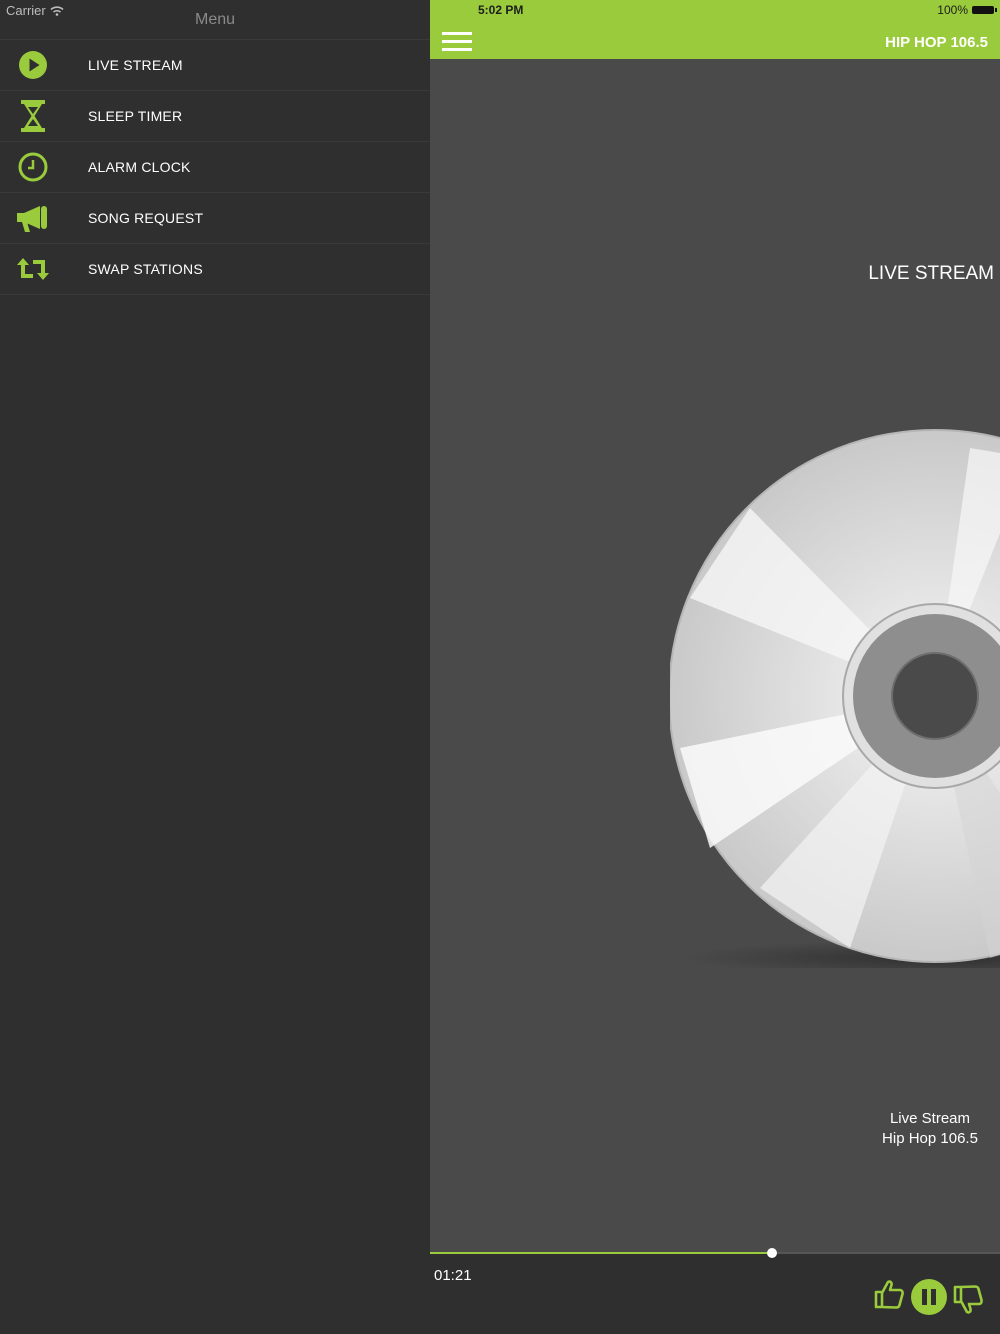 Image resolution: width=1000 pixels, height=1334 pixels. What do you see at coordinates (984, 10) in the screenshot?
I see `battery-icon` at bounding box center [984, 10].